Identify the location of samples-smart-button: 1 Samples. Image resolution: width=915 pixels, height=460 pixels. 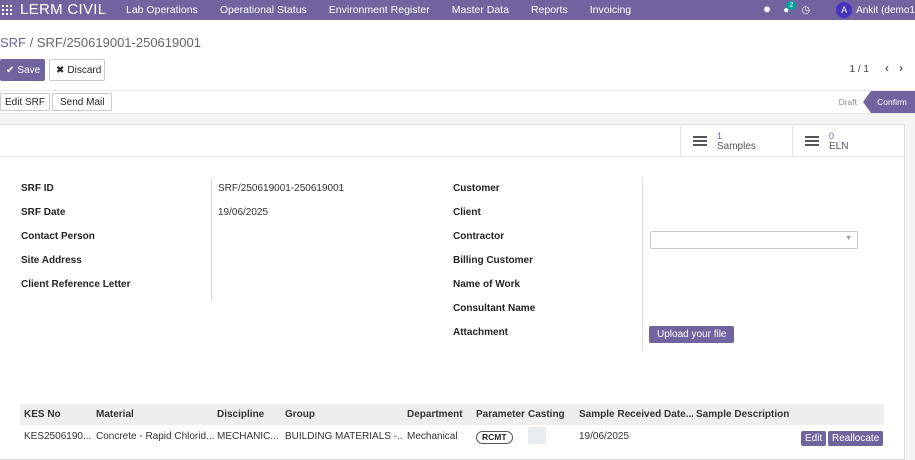
(736, 141).